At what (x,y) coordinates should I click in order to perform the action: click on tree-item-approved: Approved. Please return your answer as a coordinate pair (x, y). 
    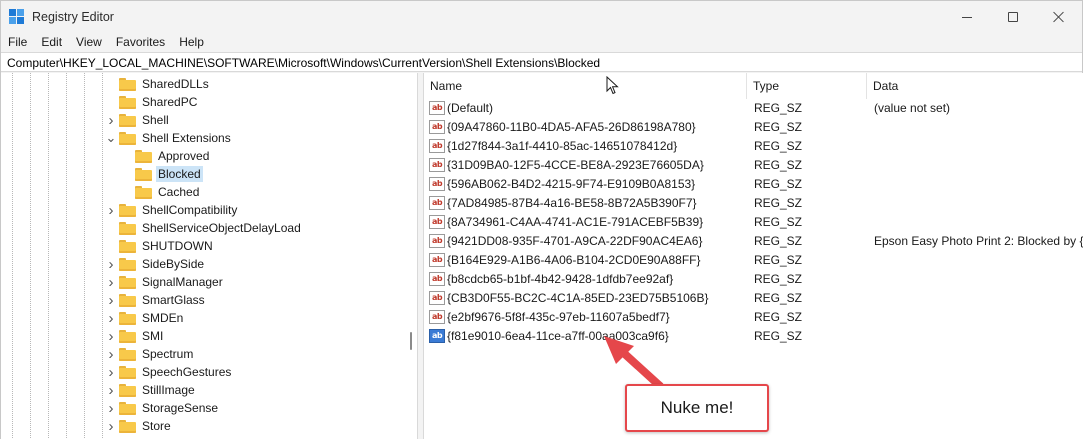
    Looking at the image, I should click on (173, 156).